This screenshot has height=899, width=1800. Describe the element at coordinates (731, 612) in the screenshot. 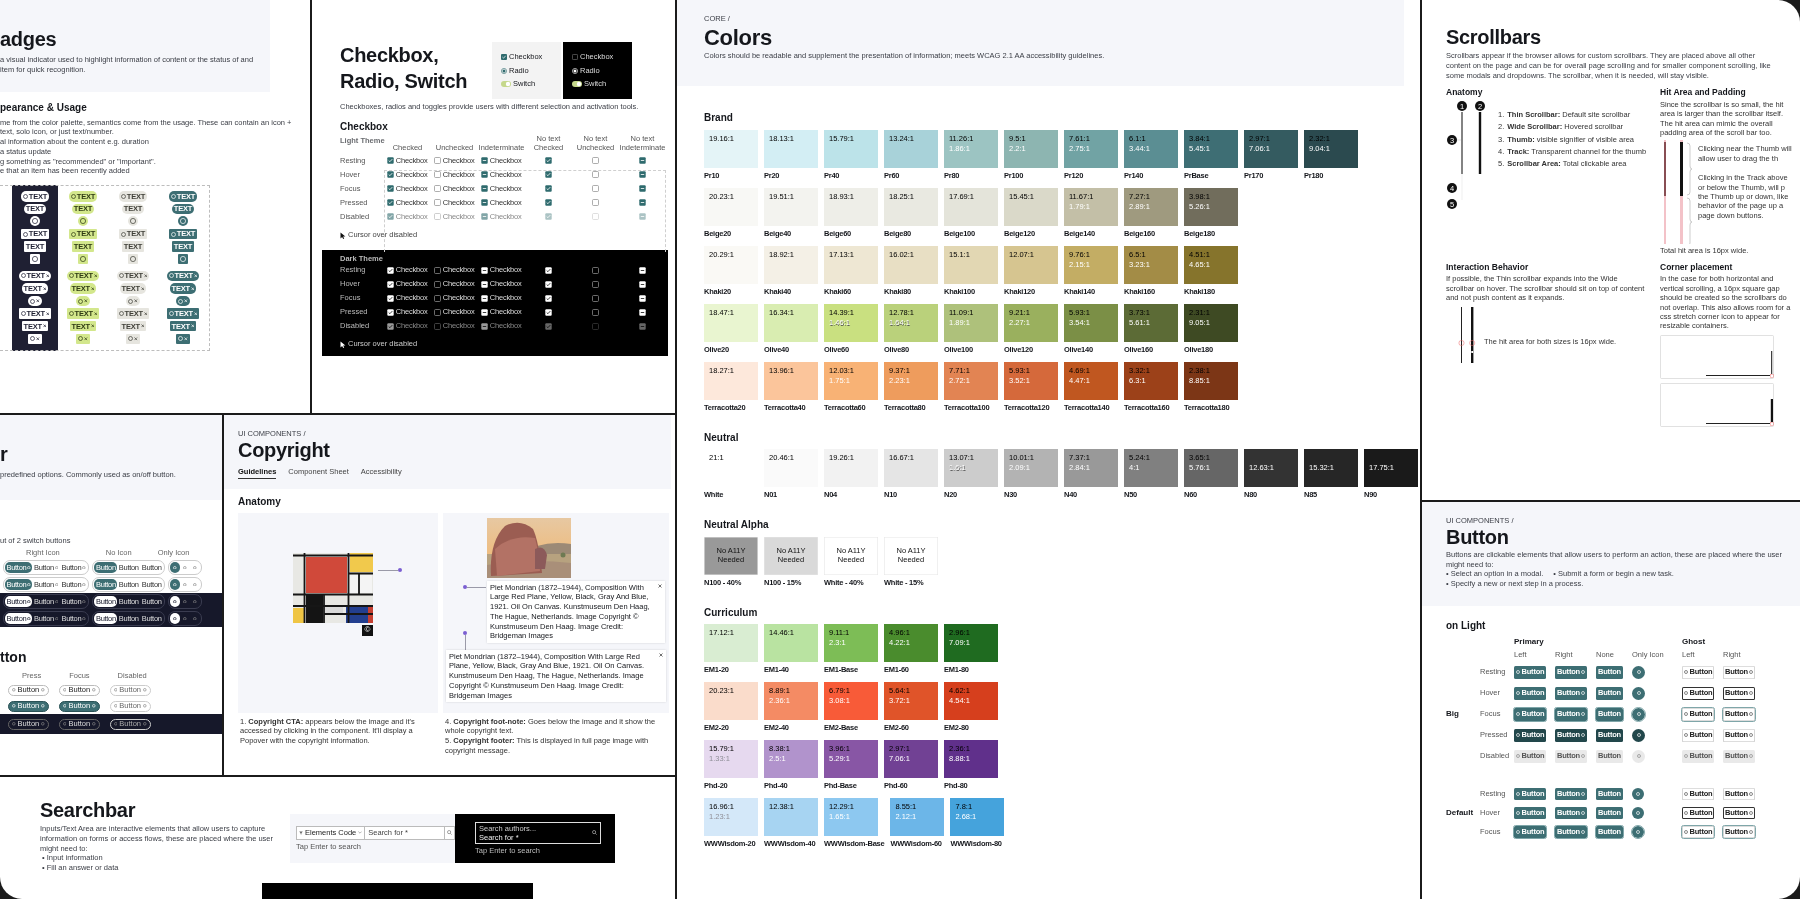

I see `section-heading: Curriculum` at that location.